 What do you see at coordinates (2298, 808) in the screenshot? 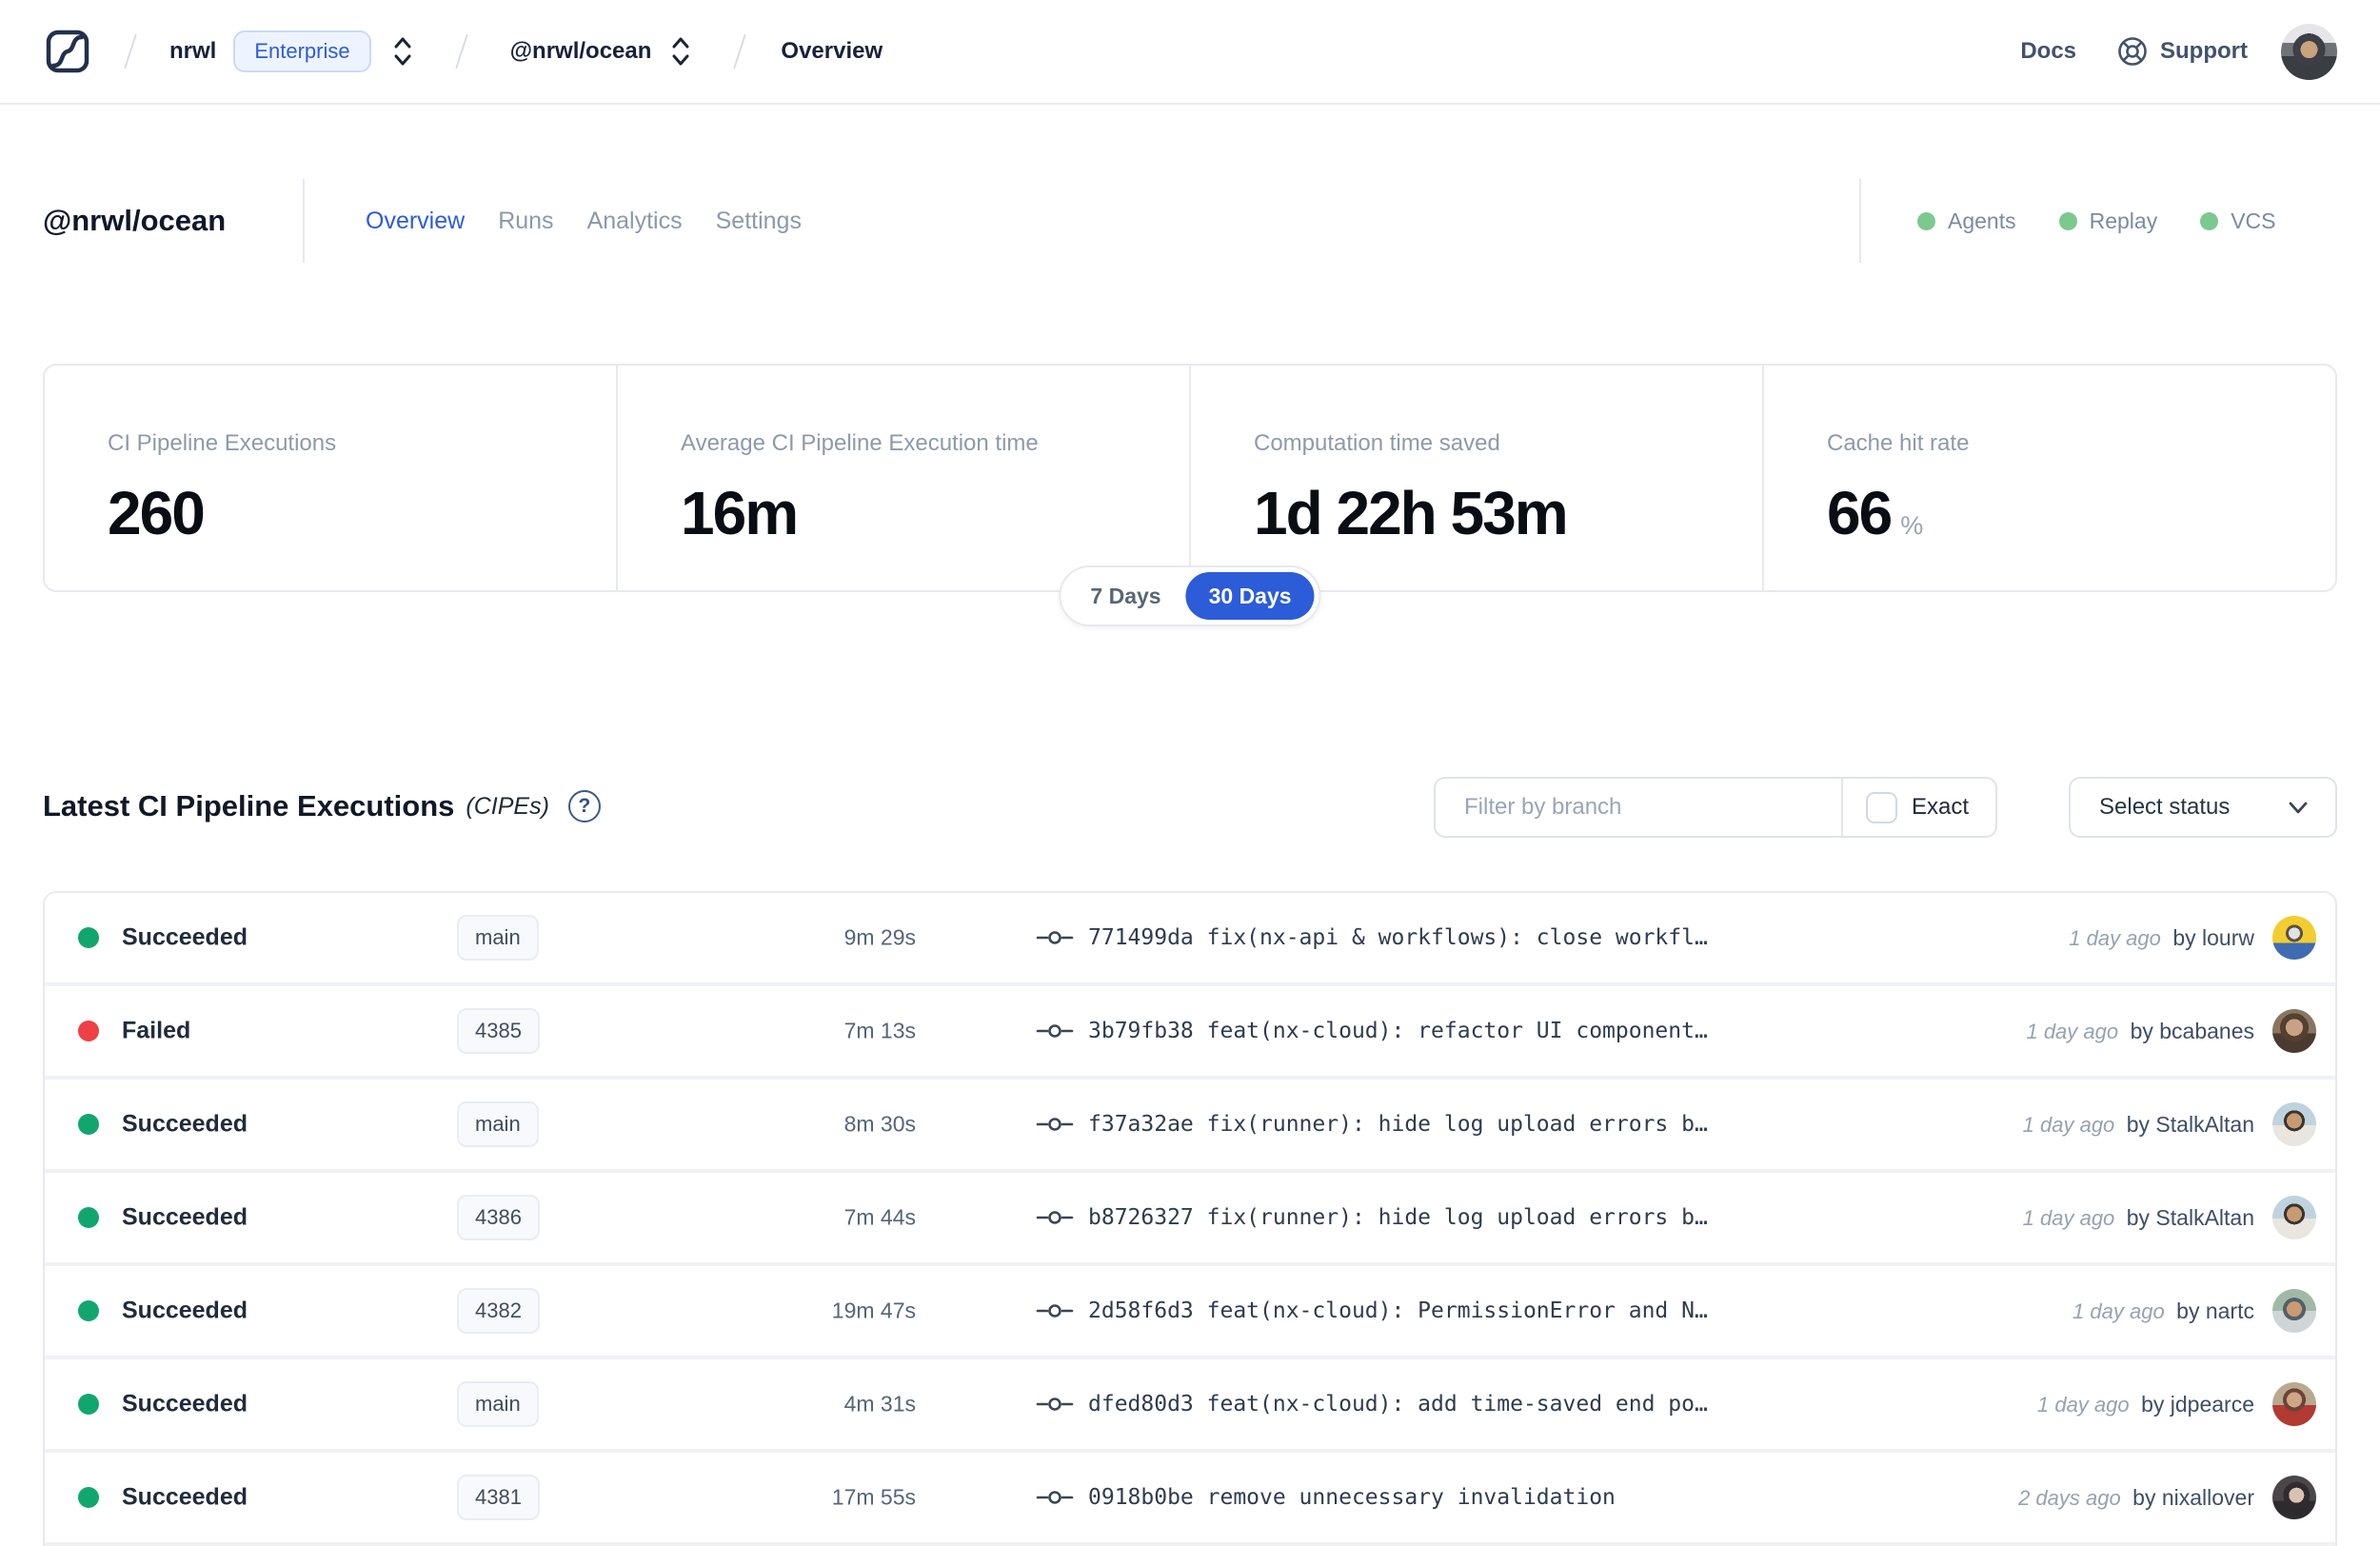
I see `chevron-down-icon` at bounding box center [2298, 808].